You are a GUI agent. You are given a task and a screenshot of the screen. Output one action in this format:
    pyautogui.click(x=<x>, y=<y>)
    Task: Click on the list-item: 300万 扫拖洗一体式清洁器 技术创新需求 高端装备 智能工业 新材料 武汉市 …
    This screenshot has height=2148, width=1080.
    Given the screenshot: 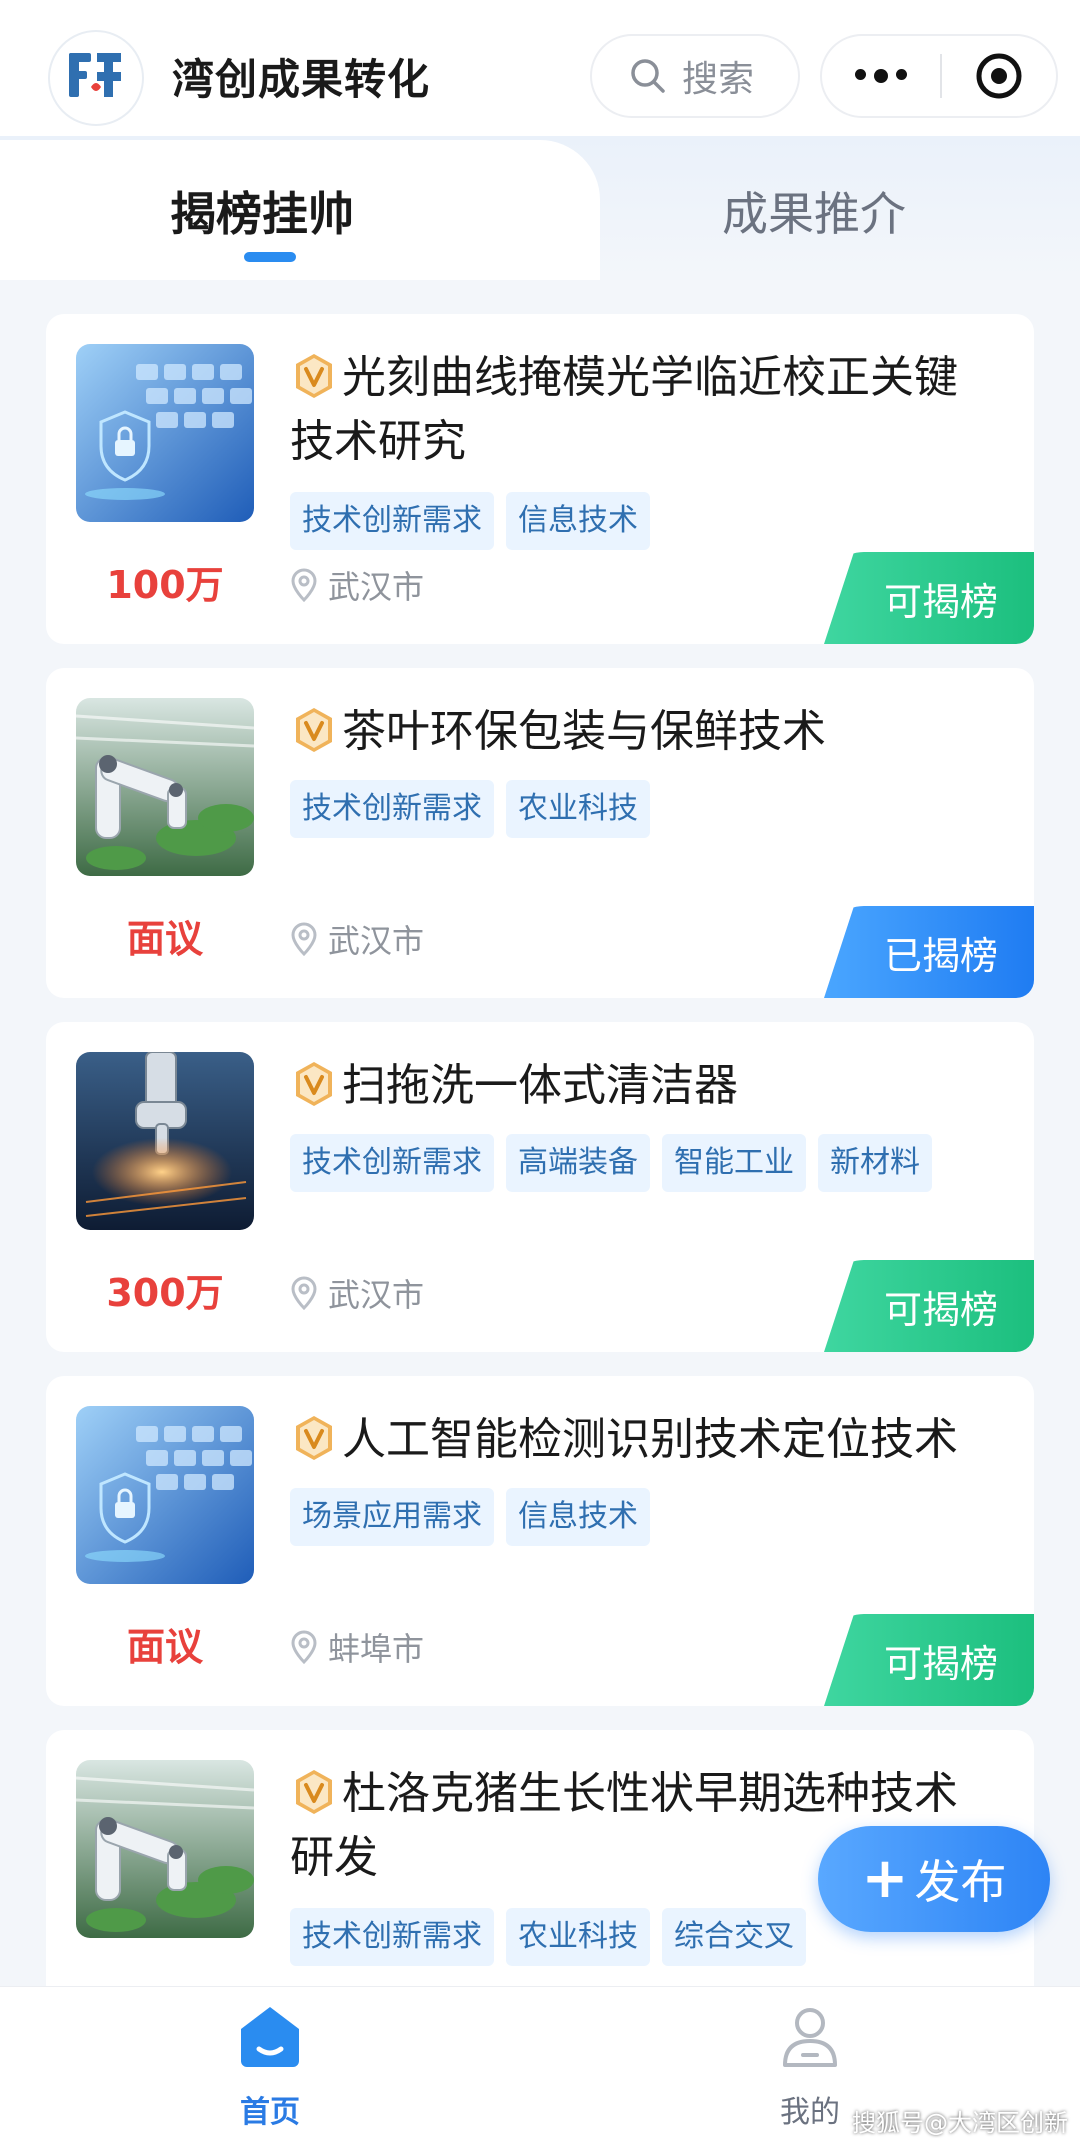 What is the action you would take?
    pyautogui.click(x=540, y=1187)
    